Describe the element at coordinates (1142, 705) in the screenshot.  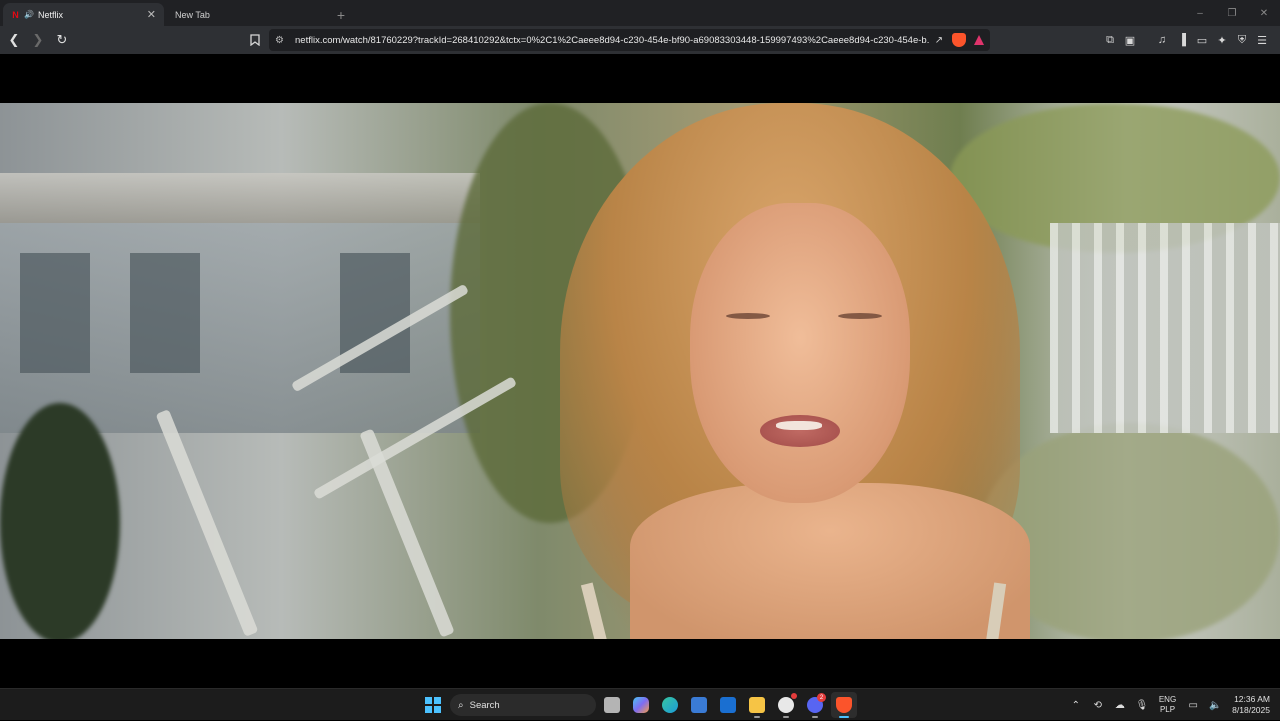
I see `microphone-icon: 🎙` at that location.